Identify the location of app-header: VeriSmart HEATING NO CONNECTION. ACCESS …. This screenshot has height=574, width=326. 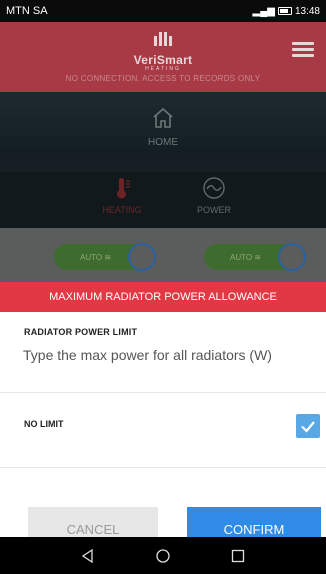
(163, 57).